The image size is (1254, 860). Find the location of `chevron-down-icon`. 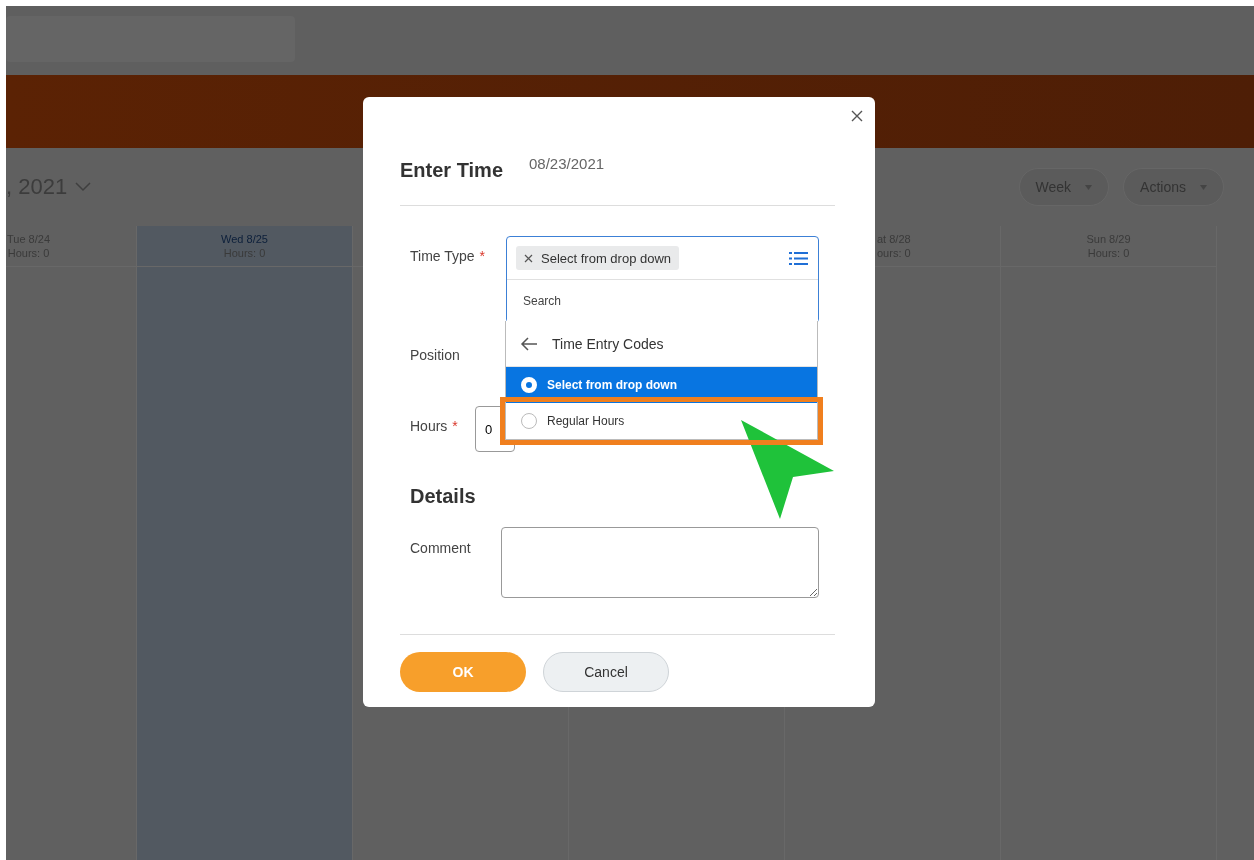

chevron-down-icon is located at coordinates (83, 187).